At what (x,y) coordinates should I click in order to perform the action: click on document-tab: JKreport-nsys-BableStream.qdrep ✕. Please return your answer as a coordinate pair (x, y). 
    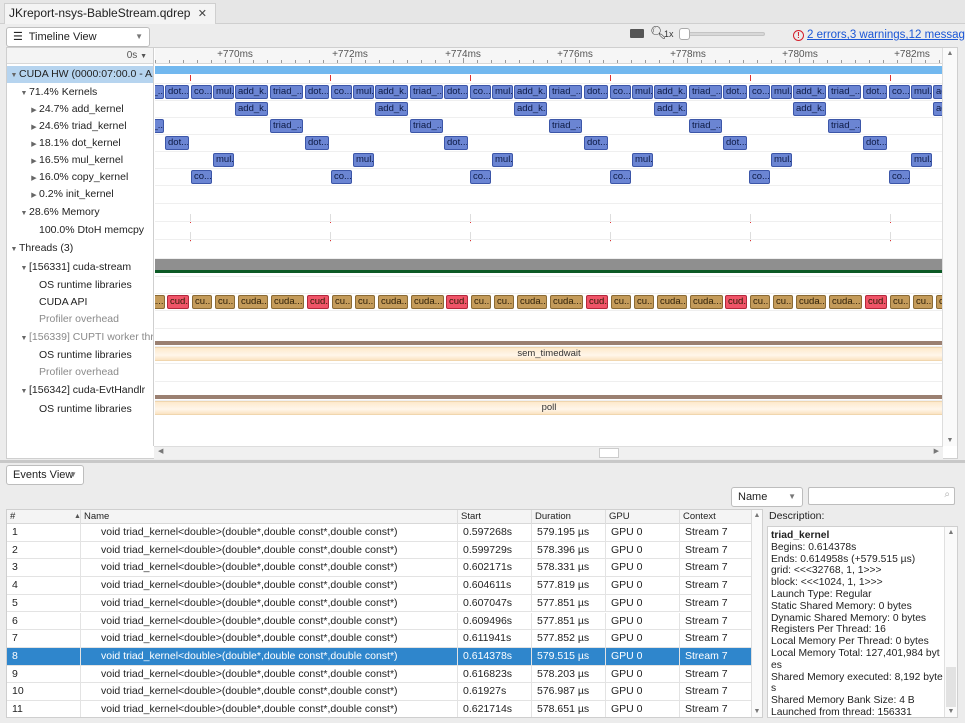
    Looking at the image, I should click on (110, 13).